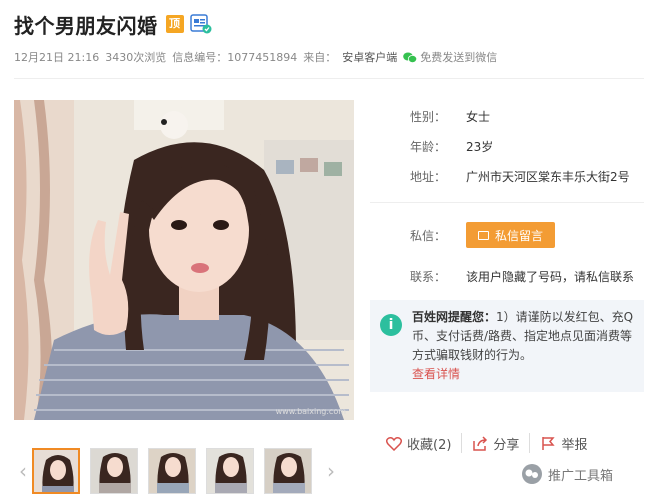  I want to click on brand-icon, so click(532, 474).